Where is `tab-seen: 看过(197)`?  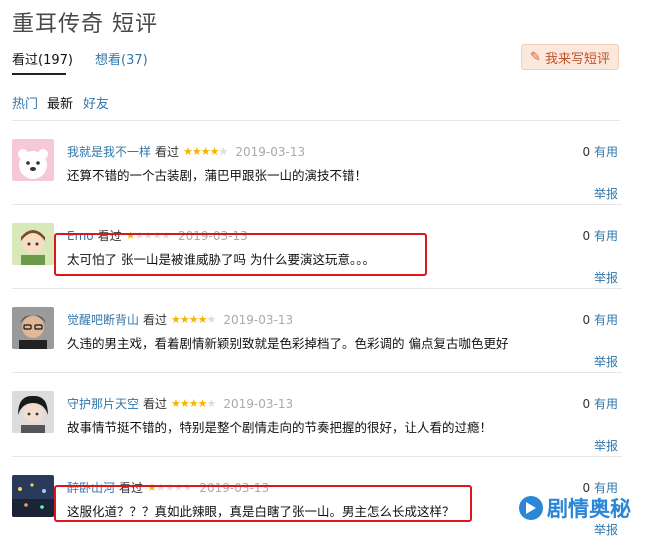 tab-seen: 看过(197) is located at coordinates (42, 58).